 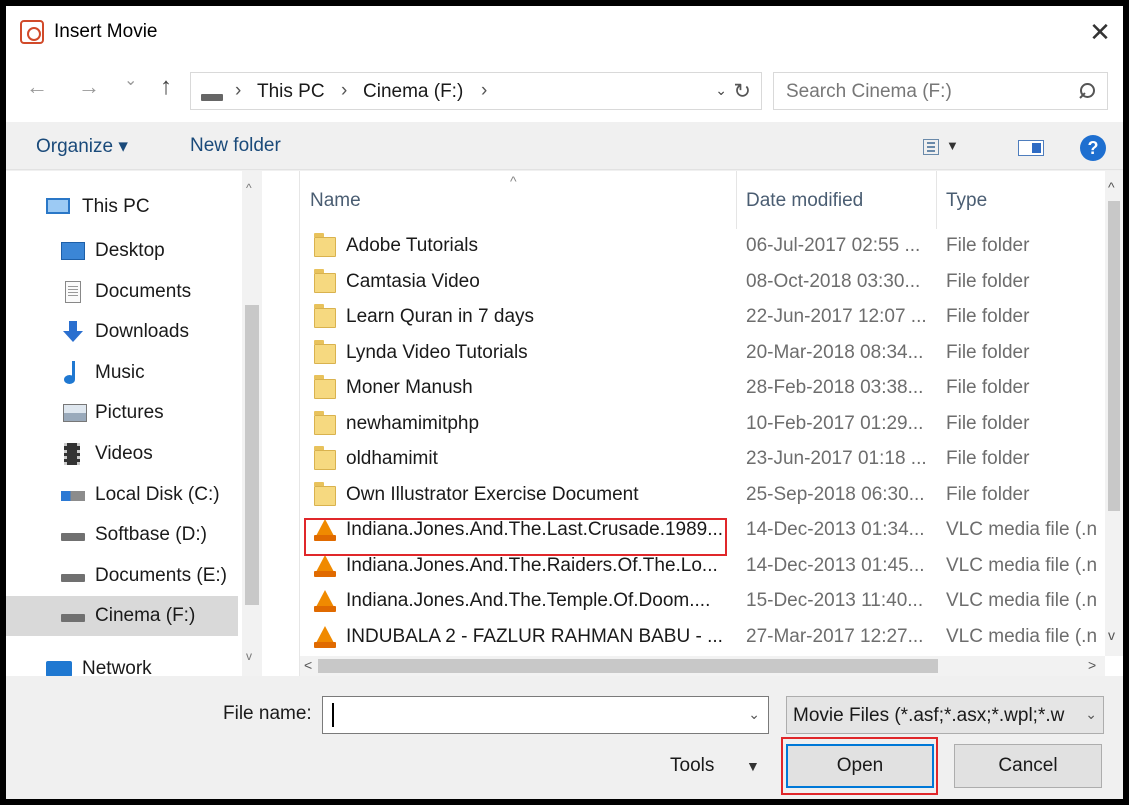 What do you see at coordinates (130, 80) in the screenshot?
I see `recent-locations-chevron-icon: ⌄` at bounding box center [130, 80].